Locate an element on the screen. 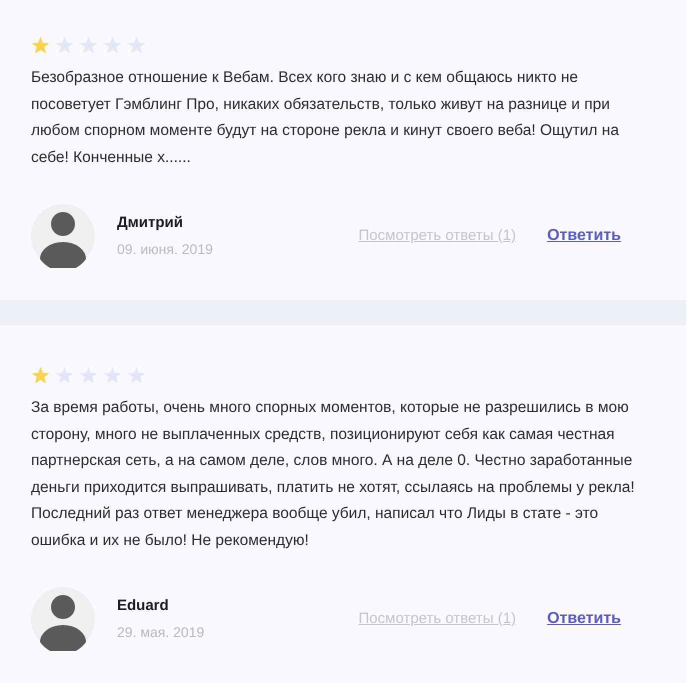 The width and height of the screenshot is (698, 683). review-date: 09. июня. 2019 is located at coordinates (165, 250).